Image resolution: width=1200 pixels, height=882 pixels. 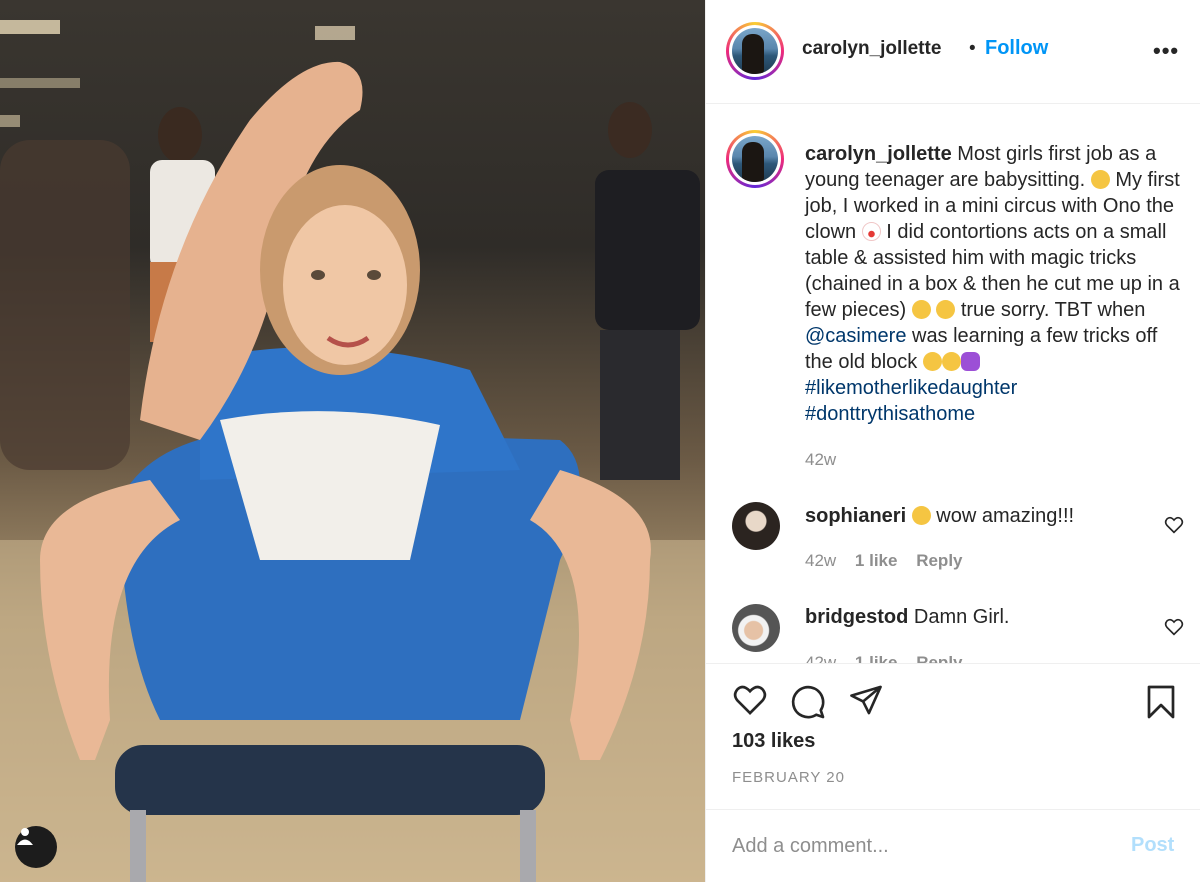 What do you see at coordinates (890, 414) in the screenshot?
I see `hashtag-link: #donttrythisathome` at bounding box center [890, 414].